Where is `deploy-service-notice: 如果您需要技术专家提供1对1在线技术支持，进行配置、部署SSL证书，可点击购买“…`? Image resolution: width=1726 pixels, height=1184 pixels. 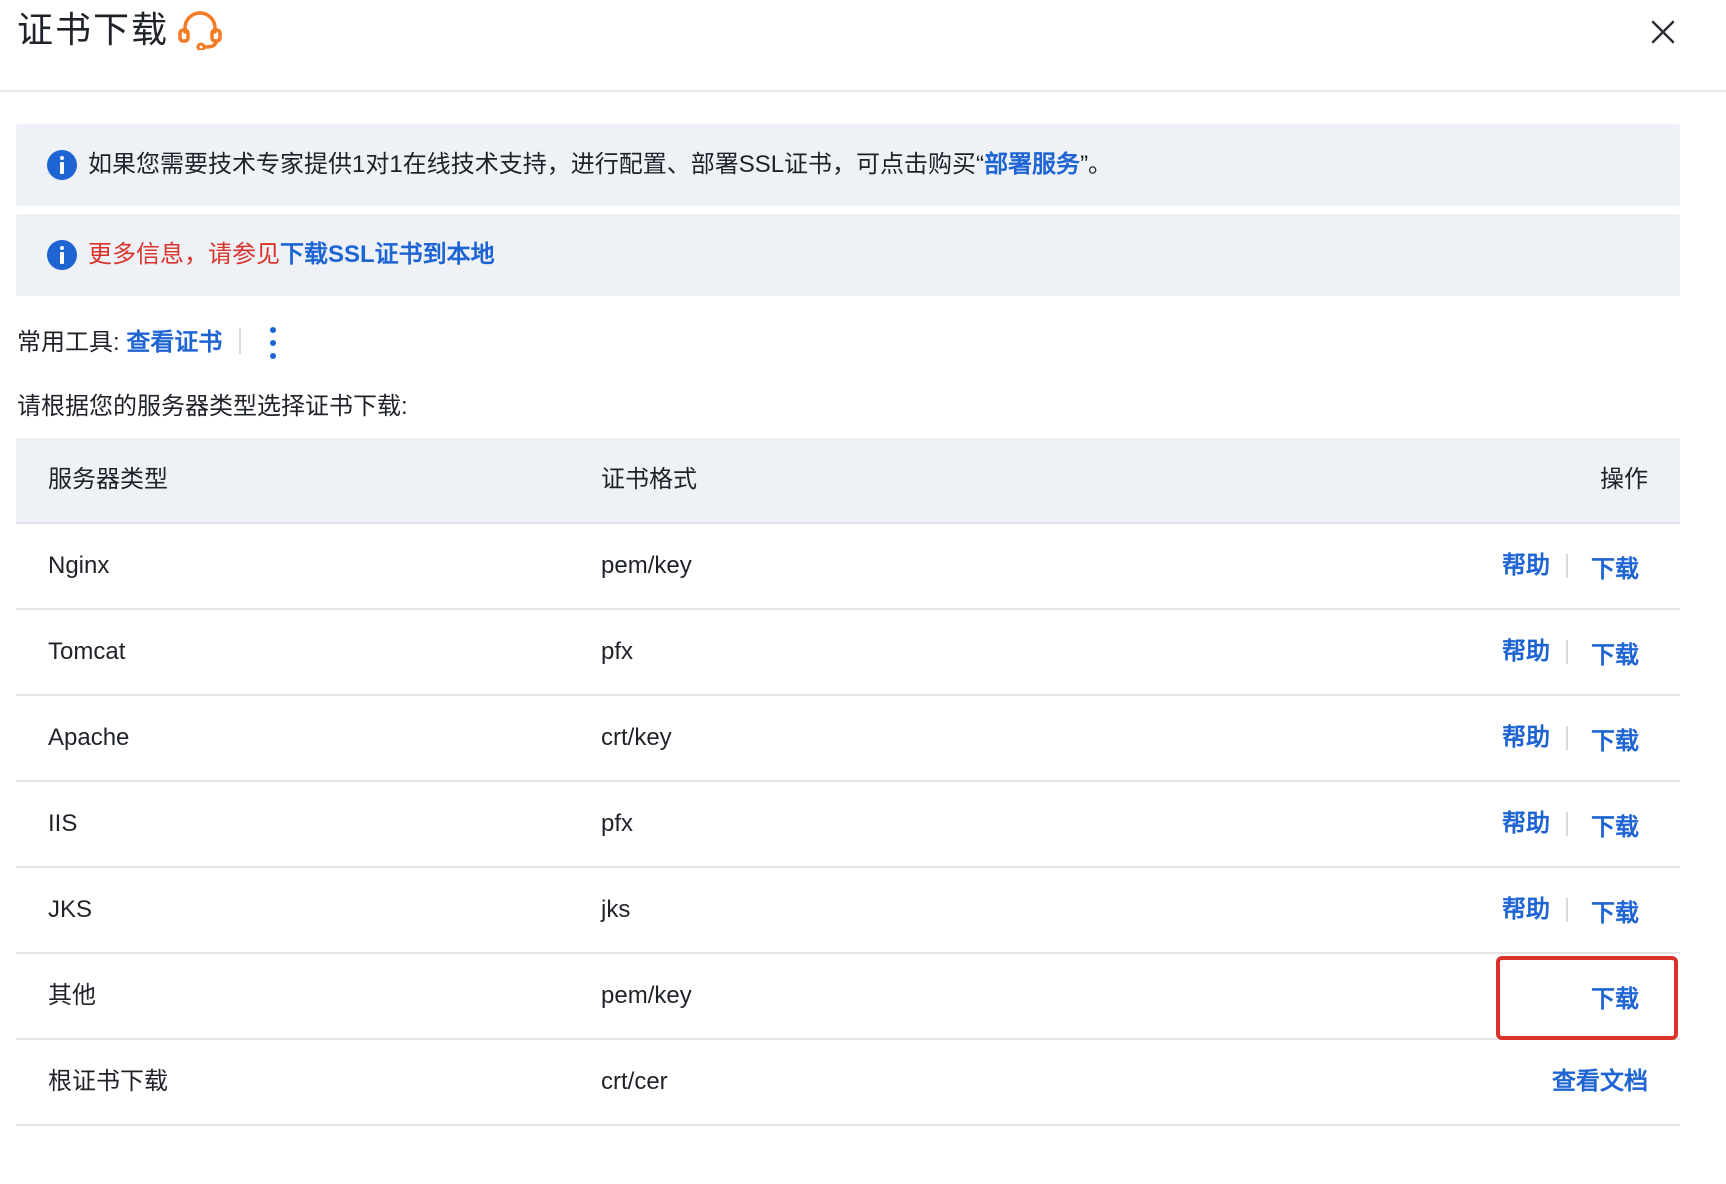
deploy-service-notice: 如果您需要技术专家提供1对1在线技术支持，进行配置、部署SSL证书，可点击购买“… is located at coordinates (848, 165).